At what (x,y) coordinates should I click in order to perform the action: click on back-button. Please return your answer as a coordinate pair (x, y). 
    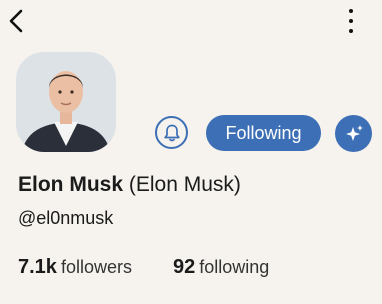
    Looking at the image, I should click on (16, 21).